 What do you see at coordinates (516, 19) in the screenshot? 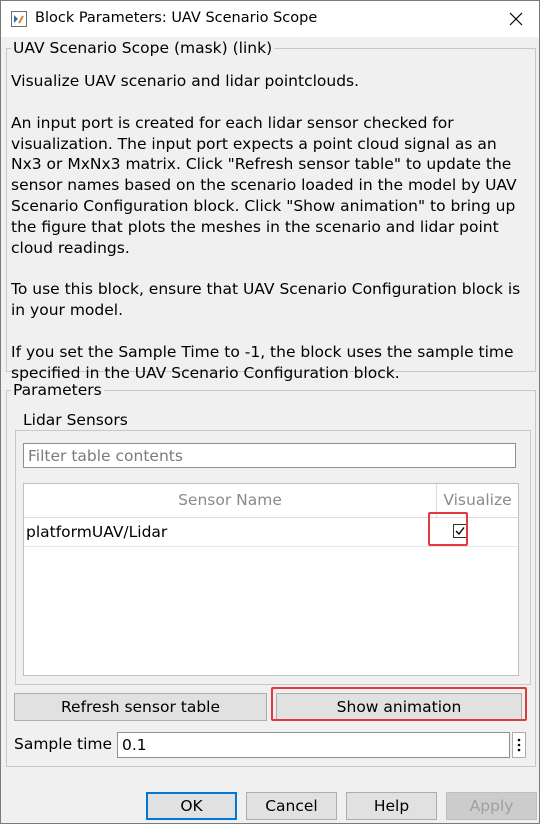
I see `close-icon` at bounding box center [516, 19].